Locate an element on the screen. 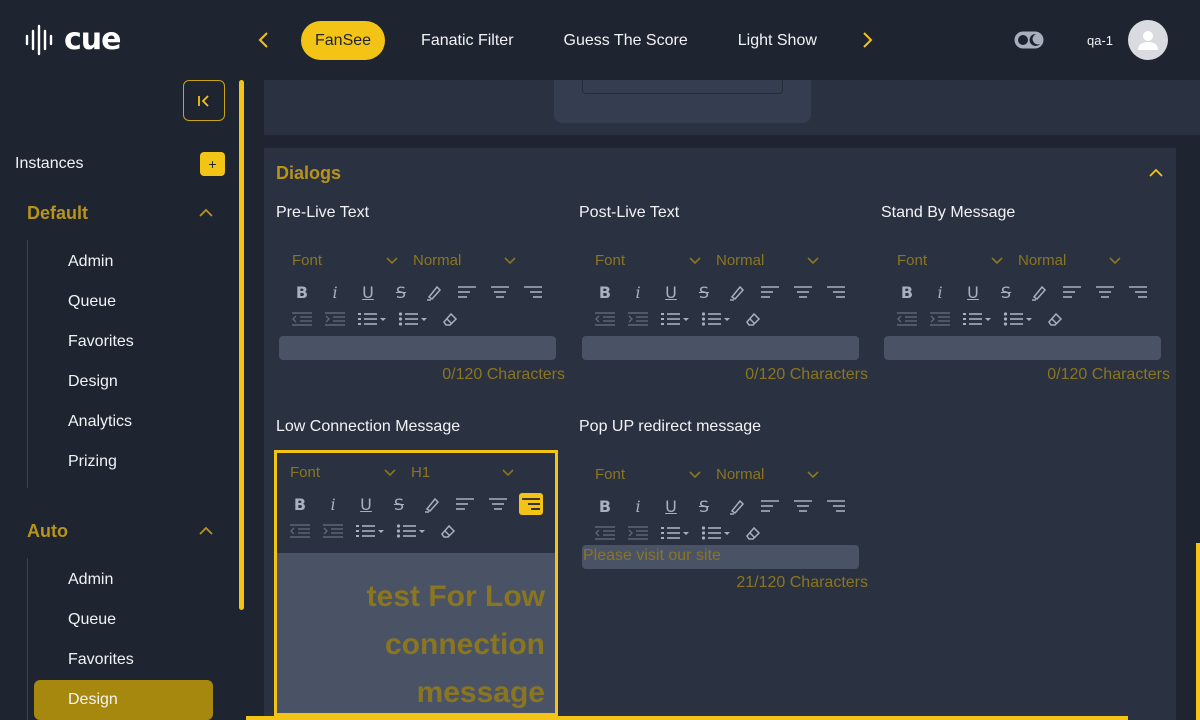  text-input: test For Low connection message is located at coordinates (416, 633).